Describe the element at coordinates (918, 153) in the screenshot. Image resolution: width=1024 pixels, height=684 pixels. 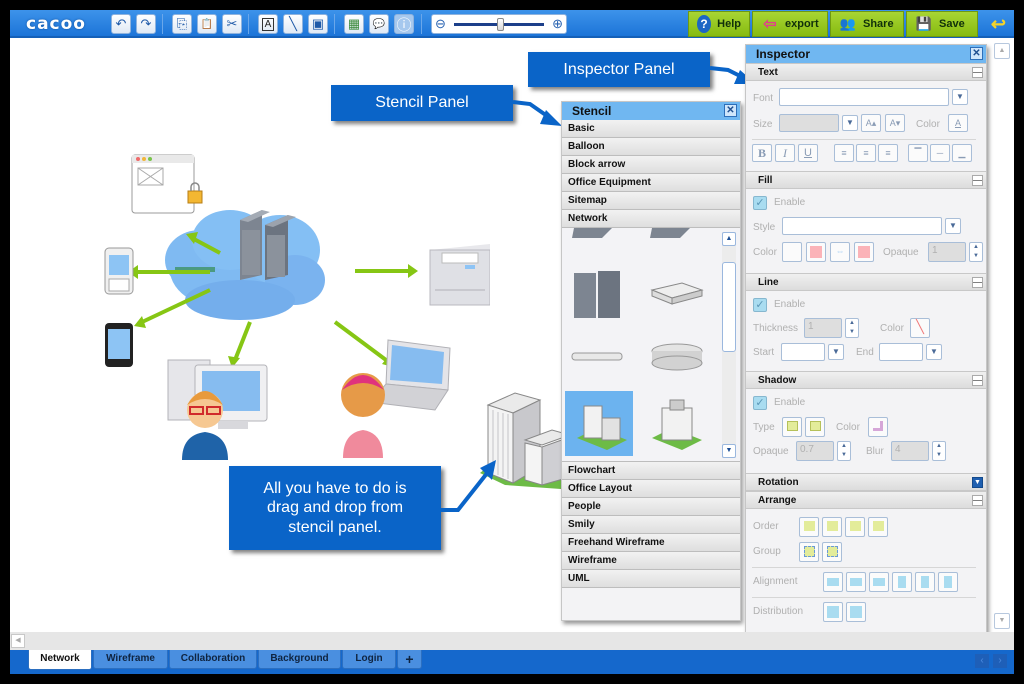
I see `valign-top-button: ▔` at that location.